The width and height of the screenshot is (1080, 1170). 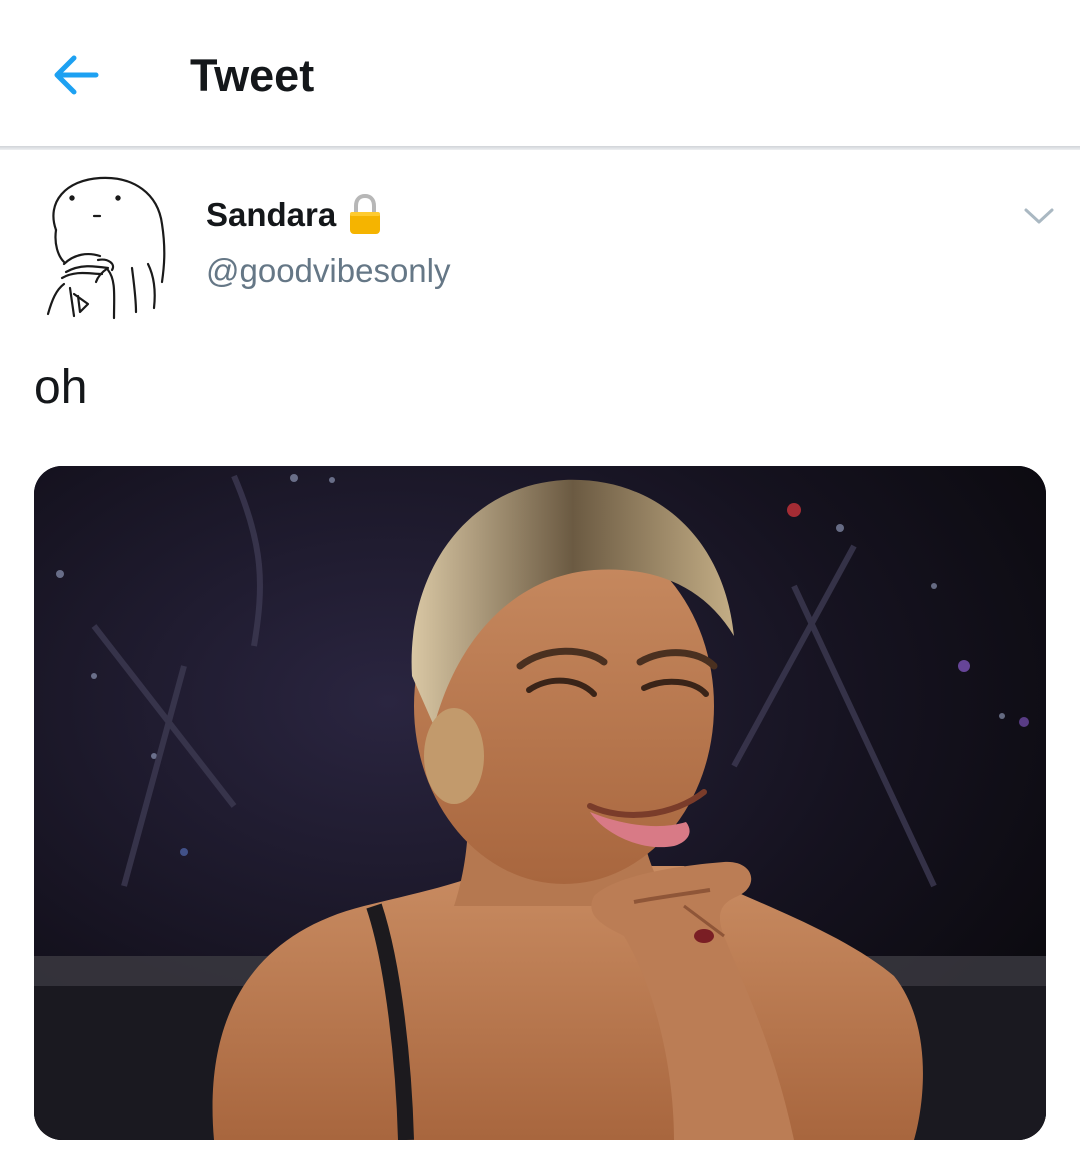 I want to click on arrow-left-icon, so click(x=76, y=75).